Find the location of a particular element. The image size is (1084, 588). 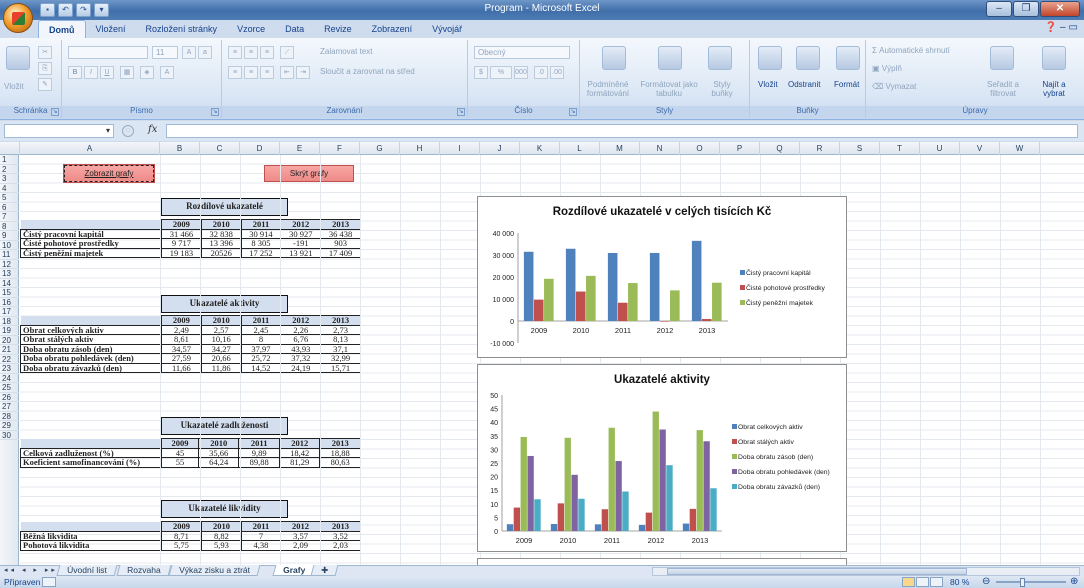

column-header: V is located at coordinates (980, 148).